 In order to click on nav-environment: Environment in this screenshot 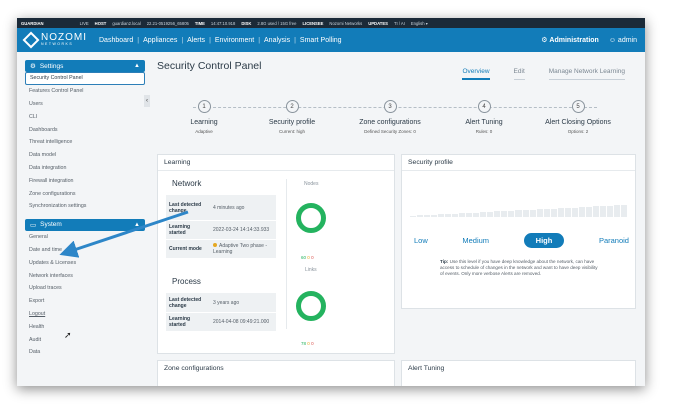, I will do `click(234, 40)`.